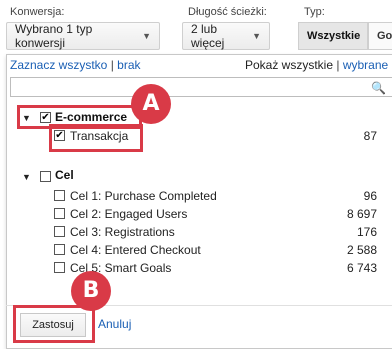  What do you see at coordinates (96, 138) in the screenshot?
I see `annotation-box-transakcja` at bounding box center [96, 138].